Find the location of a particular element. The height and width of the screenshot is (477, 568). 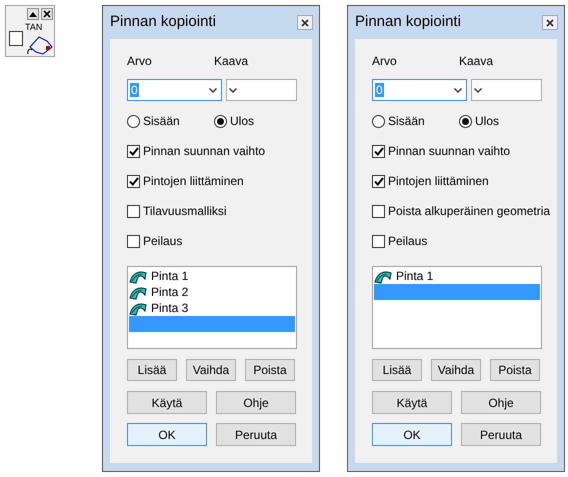

list-item: Pinta 3 is located at coordinates (212, 308).